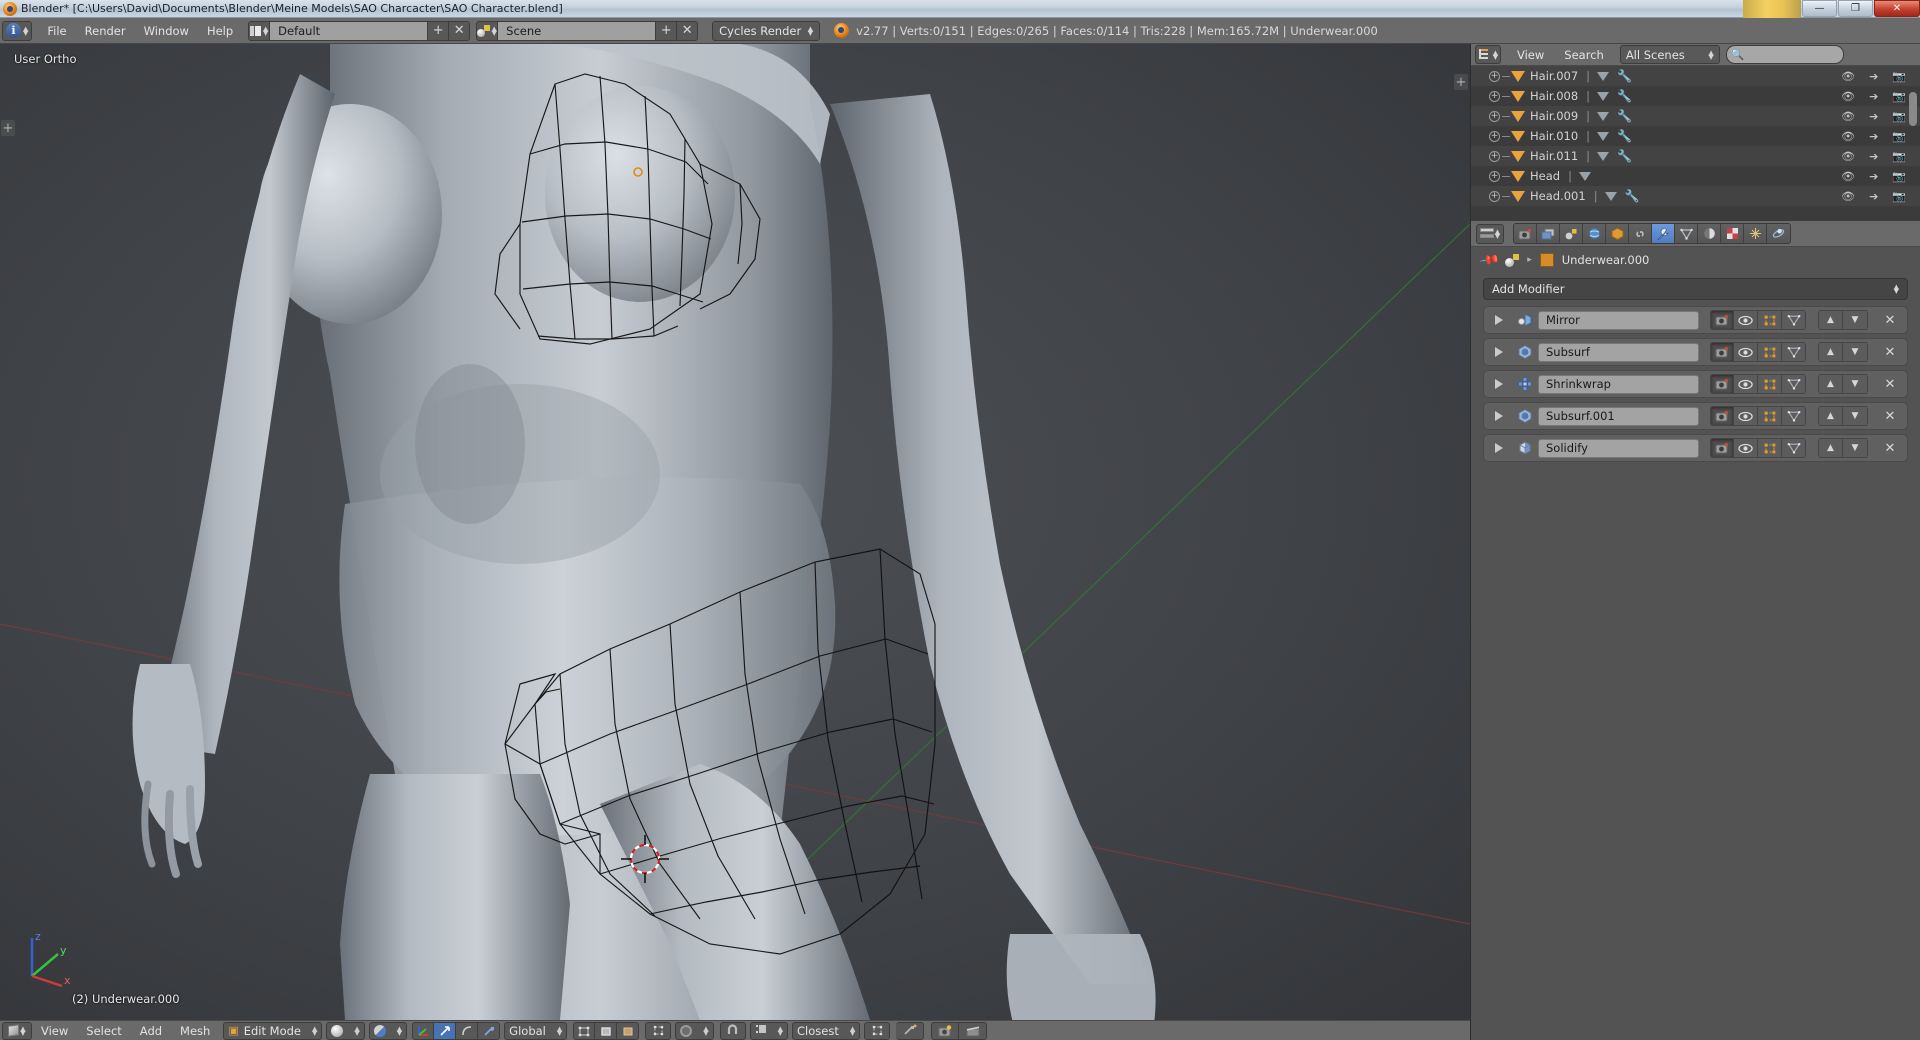 This screenshot has width=1920, height=1040. I want to click on modifier-name-field: Shrinkwrap, so click(1618, 384).